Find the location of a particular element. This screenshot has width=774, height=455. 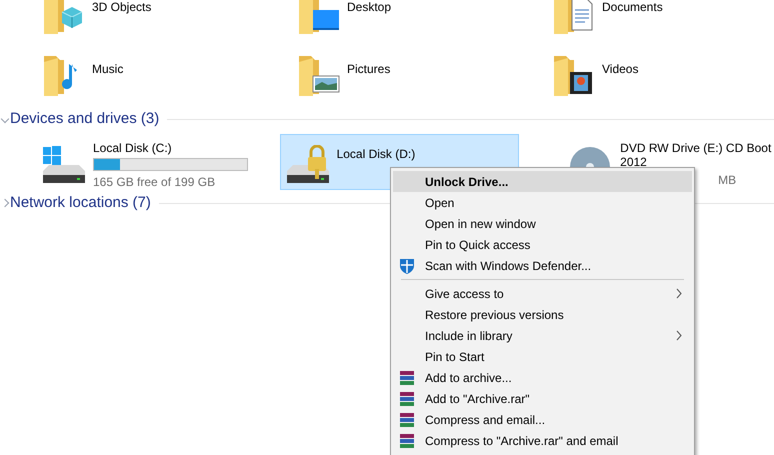

menu-item: Include in library is located at coordinates (542, 335).